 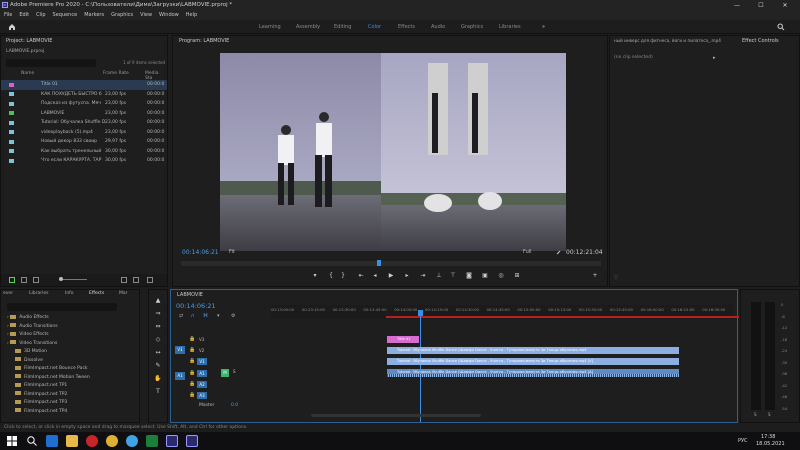 What do you see at coordinates (202, 395) in the screenshot?
I see `track-target-a3: A3` at bounding box center [202, 395].